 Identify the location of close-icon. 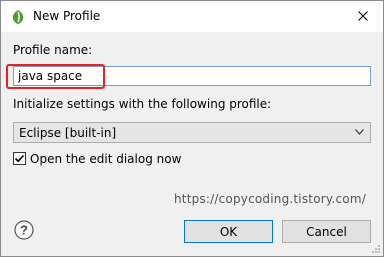
(363, 16).